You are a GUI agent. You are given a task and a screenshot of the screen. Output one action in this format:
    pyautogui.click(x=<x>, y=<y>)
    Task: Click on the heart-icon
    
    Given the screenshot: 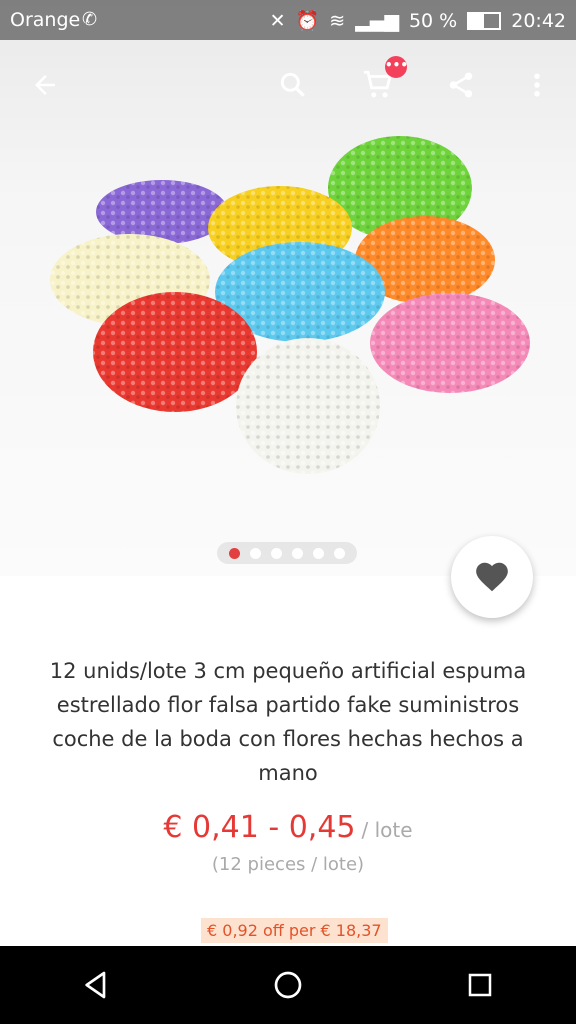 What is the action you would take?
    pyautogui.click(x=492, y=577)
    